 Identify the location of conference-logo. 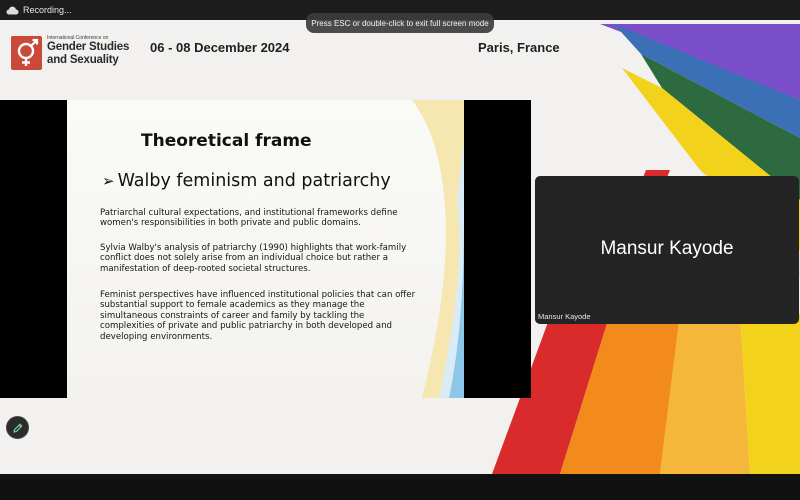
(26, 53).